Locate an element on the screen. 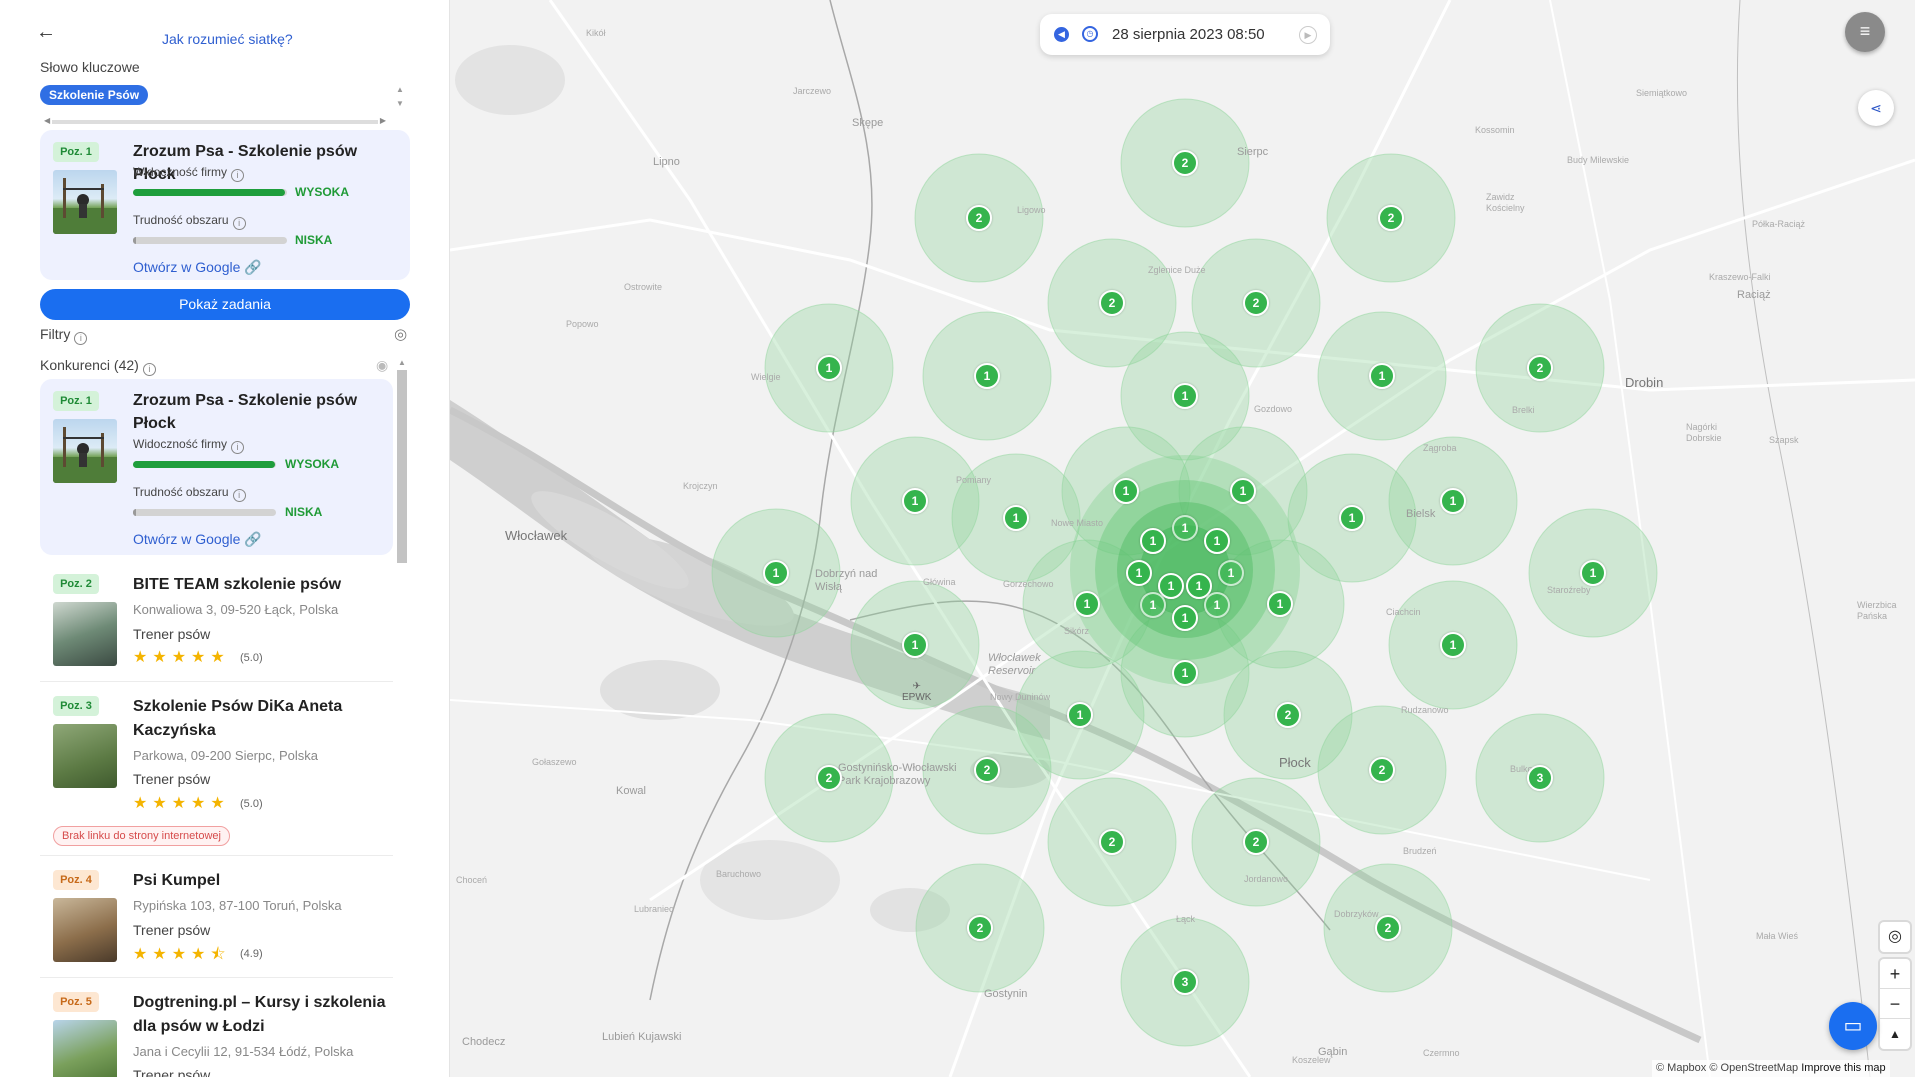 The image size is (1915, 1077). scrollbar-thumb is located at coordinates (402, 466).